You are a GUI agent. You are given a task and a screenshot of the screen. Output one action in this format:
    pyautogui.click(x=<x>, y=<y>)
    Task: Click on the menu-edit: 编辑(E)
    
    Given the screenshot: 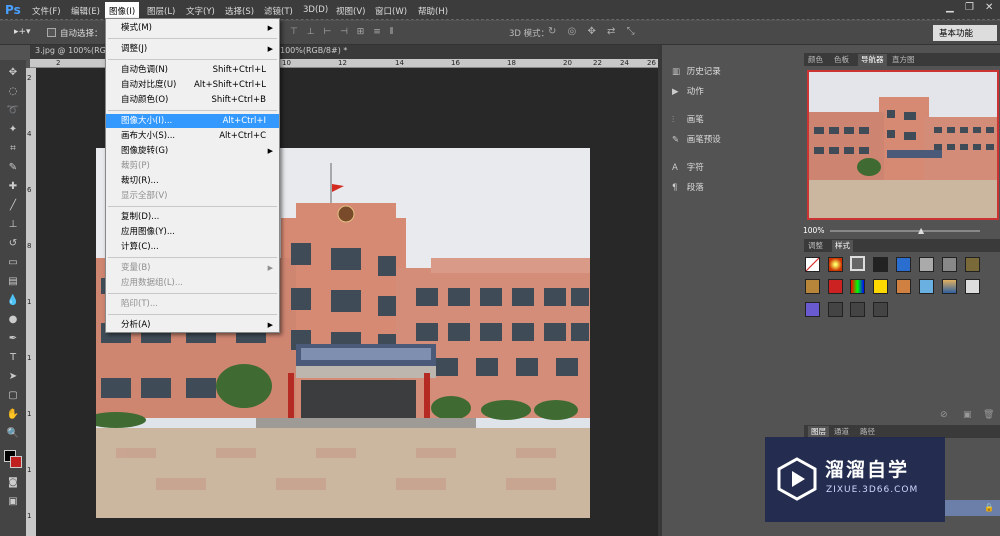 What is the action you would take?
    pyautogui.click(x=85, y=11)
    